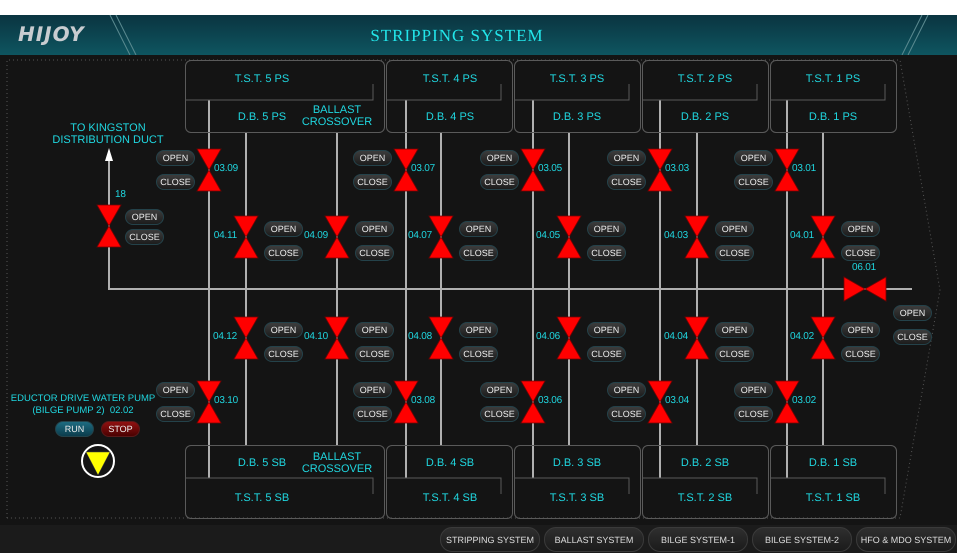 This screenshot has height=553, width=957. What do you see at coordinates (577, 79) in the screenshot?
I see `tank-label: T.S.T. 3 PS` at bounding box center [577, 79].